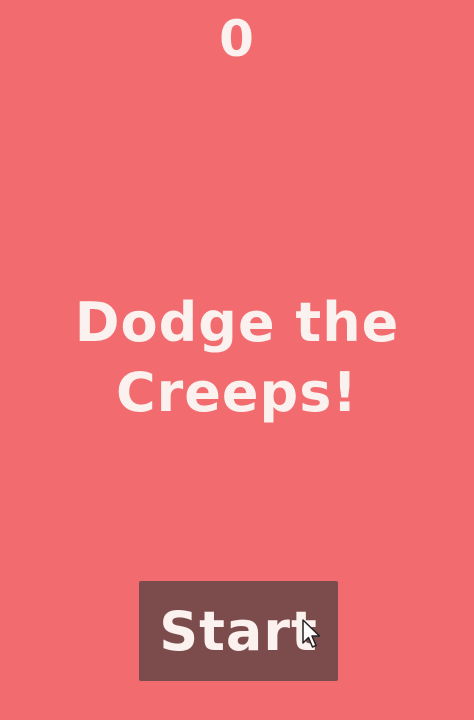 This screenshot has height=720, width=474. What do you see at coordinates (237, 392) in the screenshot?
I see `title-message-line-2: Creeps!` at bounding box center [237, 392].